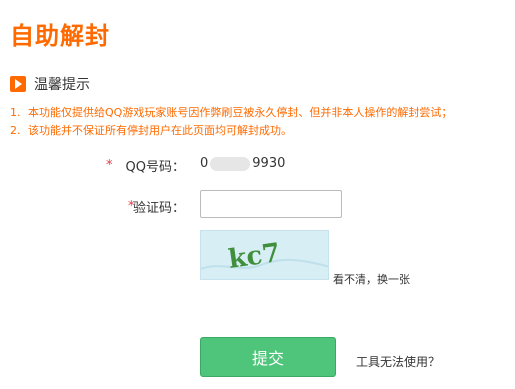 Image resolution: width=515 pixels, height=389 pixels. Describe the element at coordinates (155, 167) in the screenshot. I see `qq-label: QQ号码：` at that location.